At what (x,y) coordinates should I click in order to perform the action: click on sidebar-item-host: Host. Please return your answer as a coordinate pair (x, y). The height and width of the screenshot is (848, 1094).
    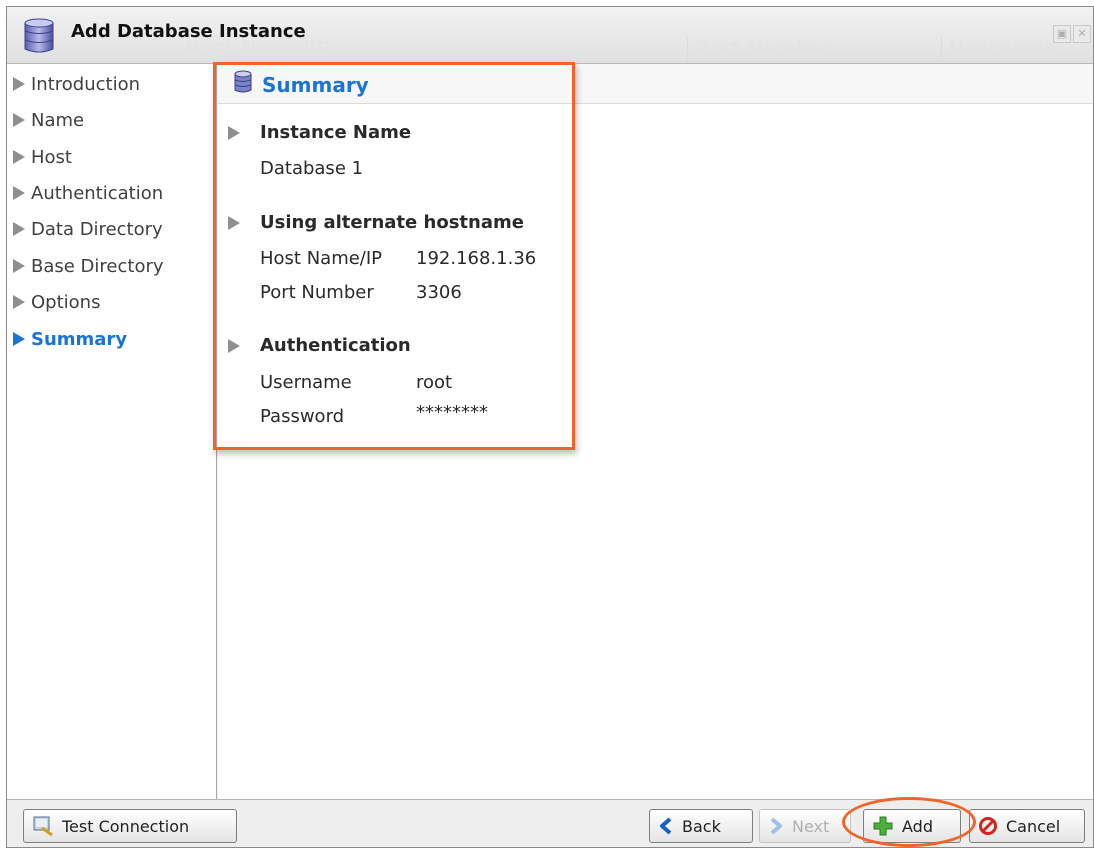
    Looking at the image, I should click on (42, 157).